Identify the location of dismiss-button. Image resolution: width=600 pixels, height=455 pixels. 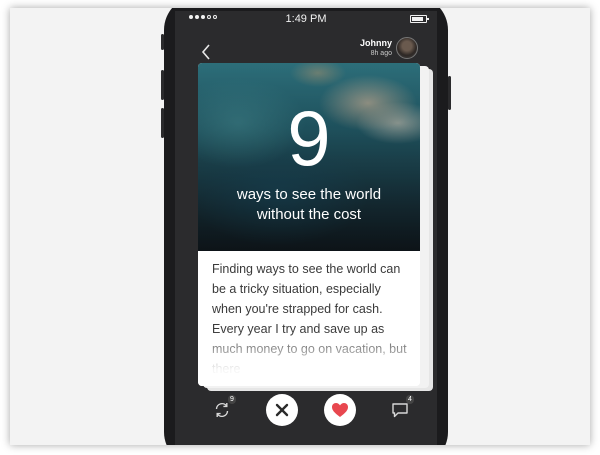
(282, 410).